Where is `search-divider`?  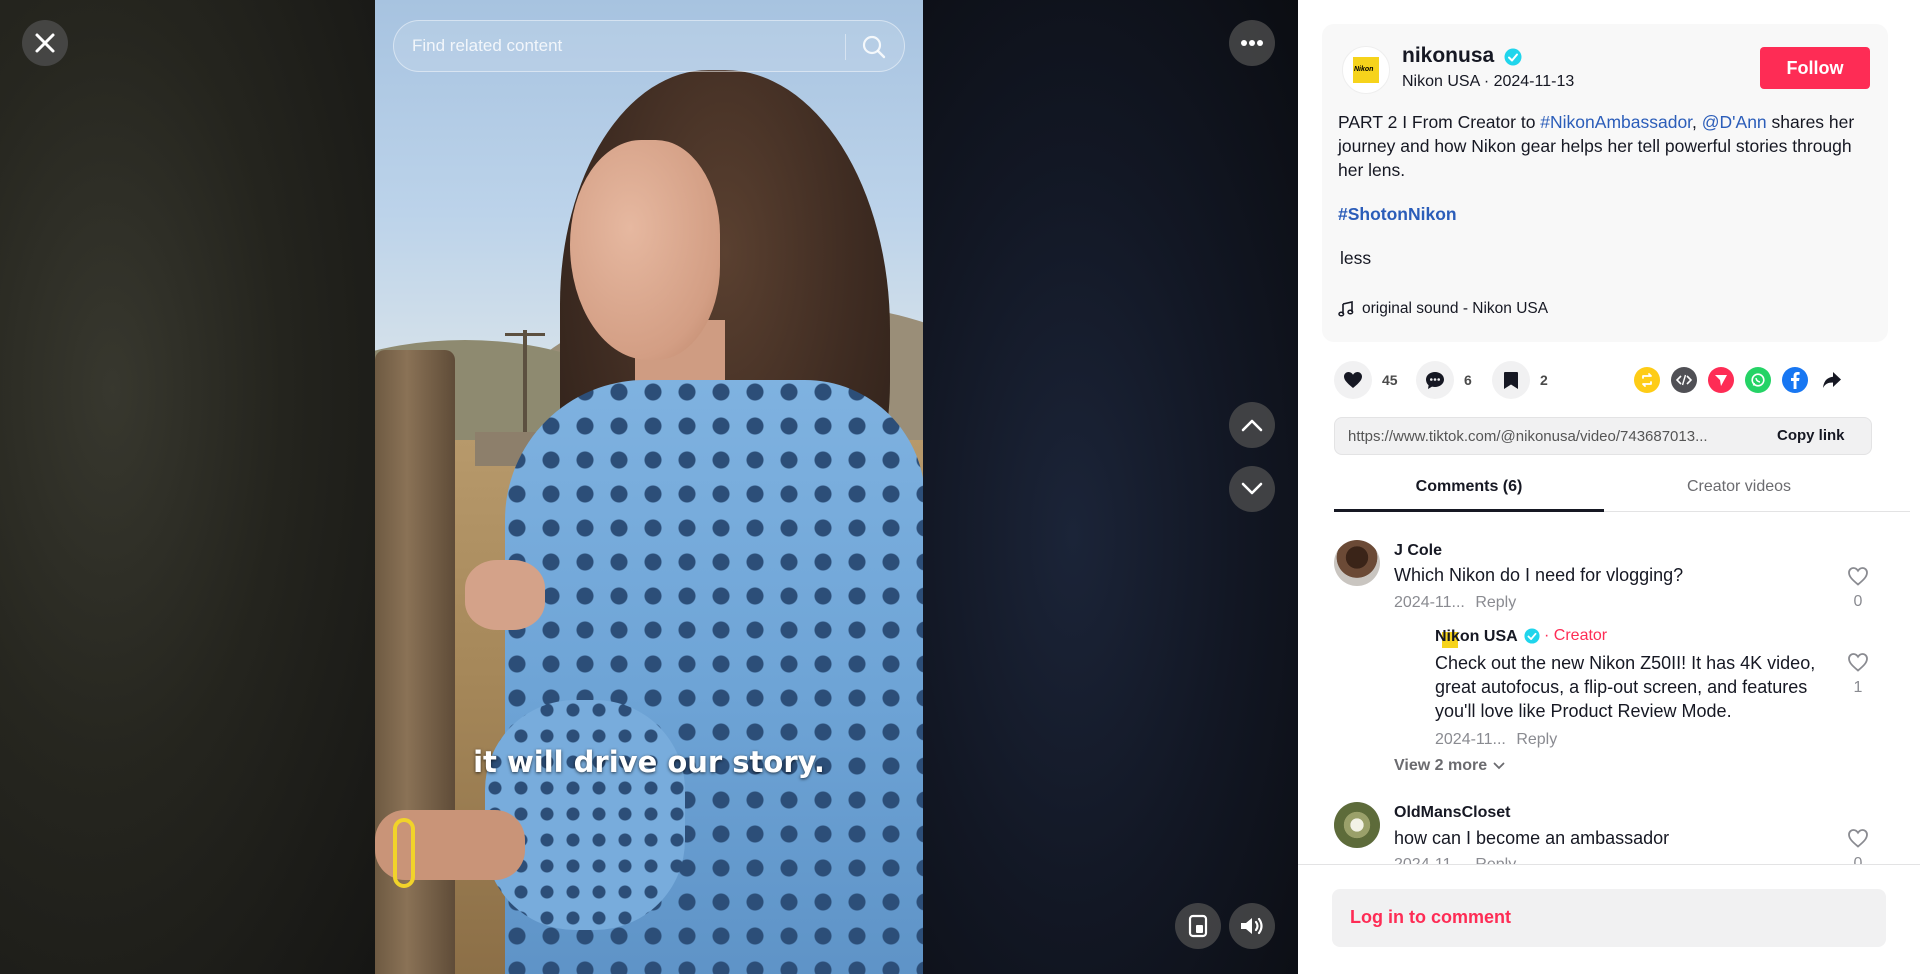
search-divider is located at coordinates (845, 47).